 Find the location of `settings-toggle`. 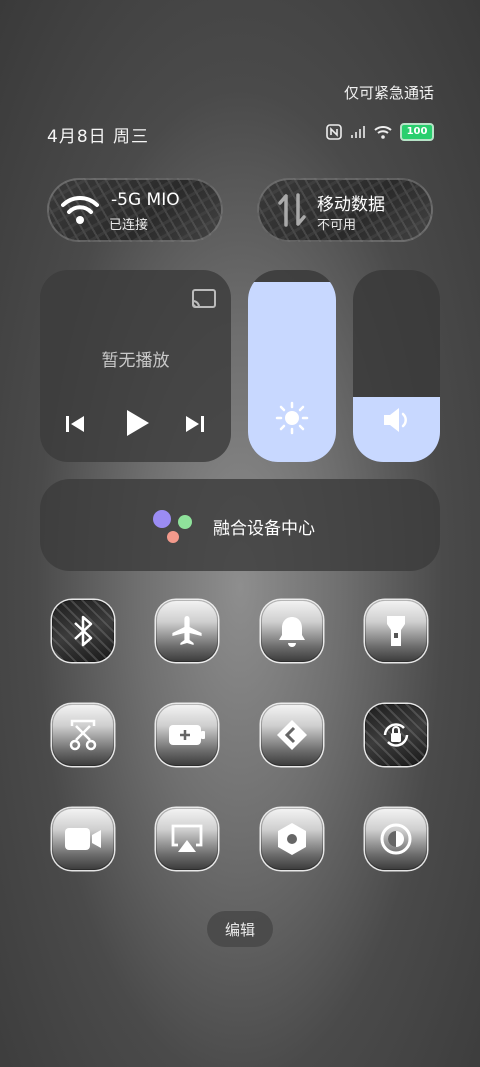

settings-toggle is located at coordinates (292, 839).